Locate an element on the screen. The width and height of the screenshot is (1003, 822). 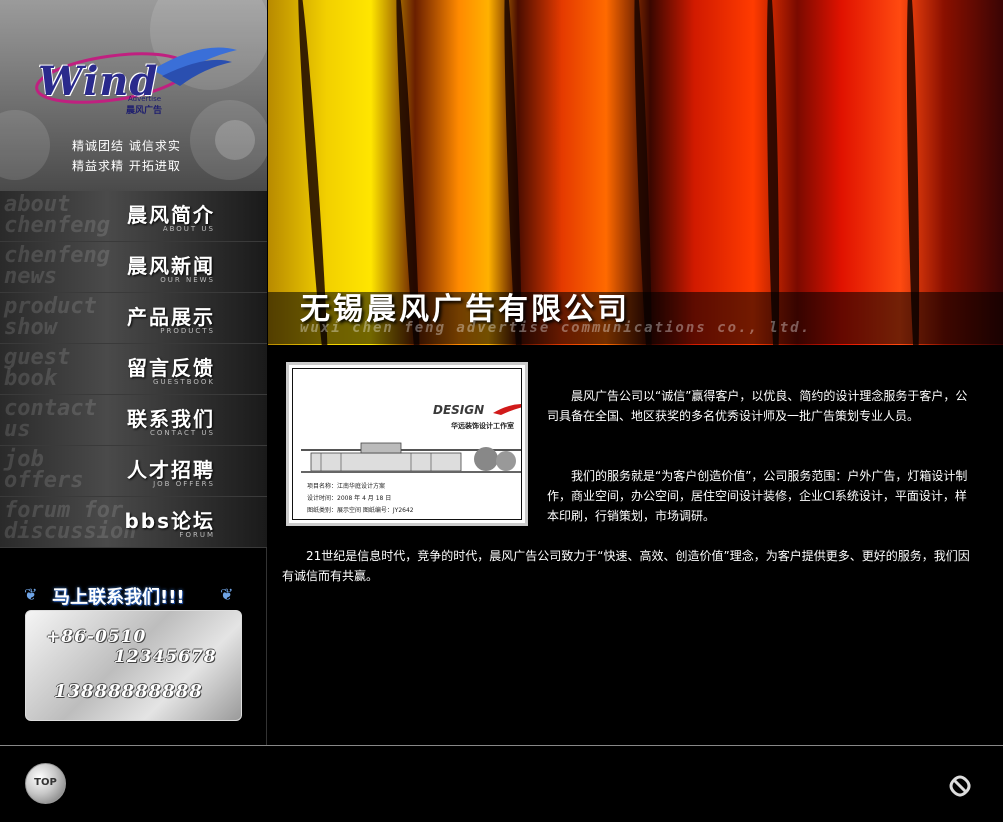
nav-item-about: about chenfeng 晨风简介 ABOUT US is located at coordinates (133, 216).